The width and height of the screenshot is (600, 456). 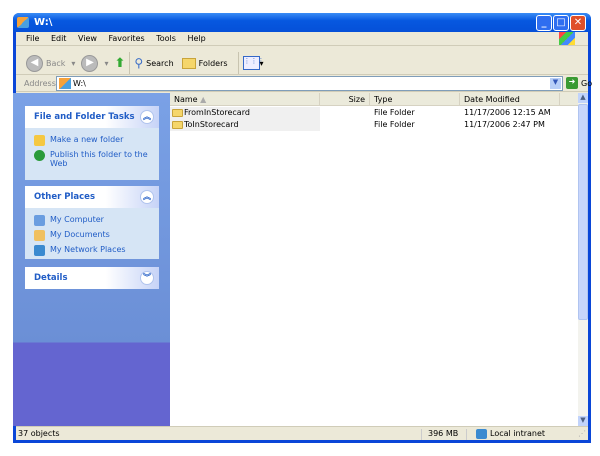 I want to click on menu-tools: Tools, so click(x=166, y=38).